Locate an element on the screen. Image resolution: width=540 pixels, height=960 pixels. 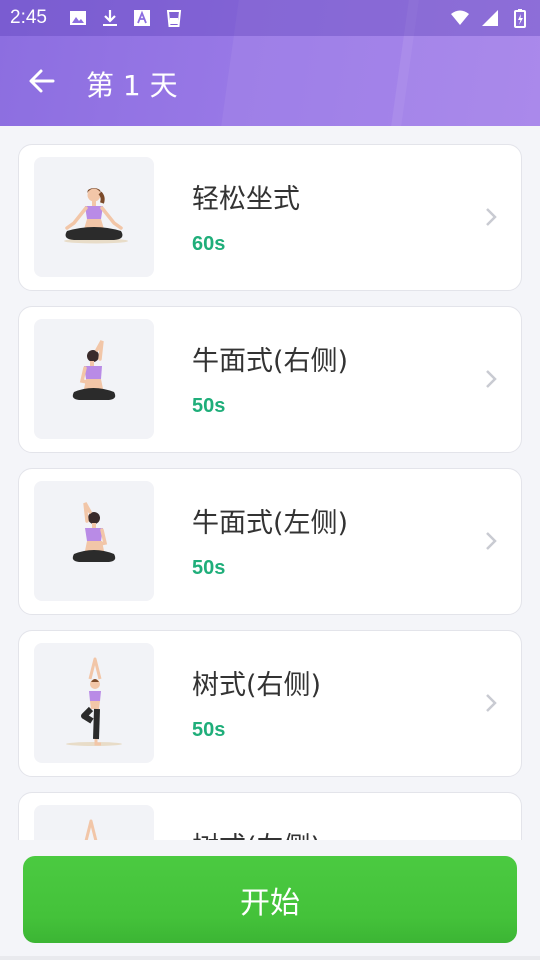
easy-pose-illustration is located at coordinates (96, 216).